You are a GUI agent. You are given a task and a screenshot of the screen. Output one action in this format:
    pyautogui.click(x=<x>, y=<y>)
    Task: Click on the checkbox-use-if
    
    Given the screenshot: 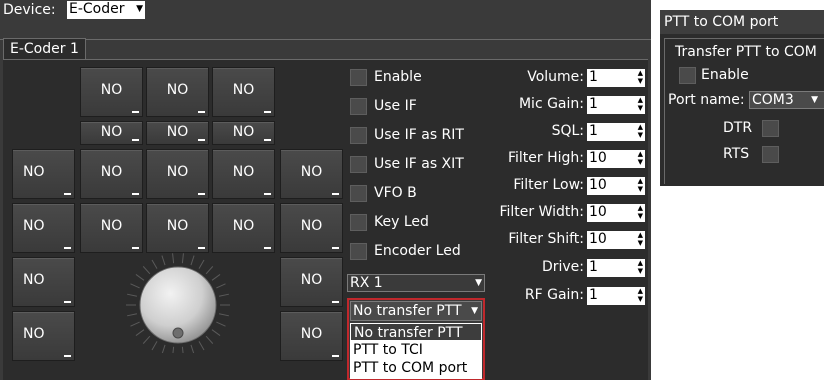 What is the action you would take?
    pyautogui.click(x=358, y=106)
    